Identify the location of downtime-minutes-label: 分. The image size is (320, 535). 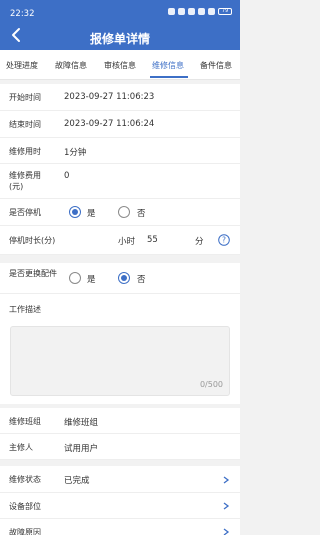
(199, 242).